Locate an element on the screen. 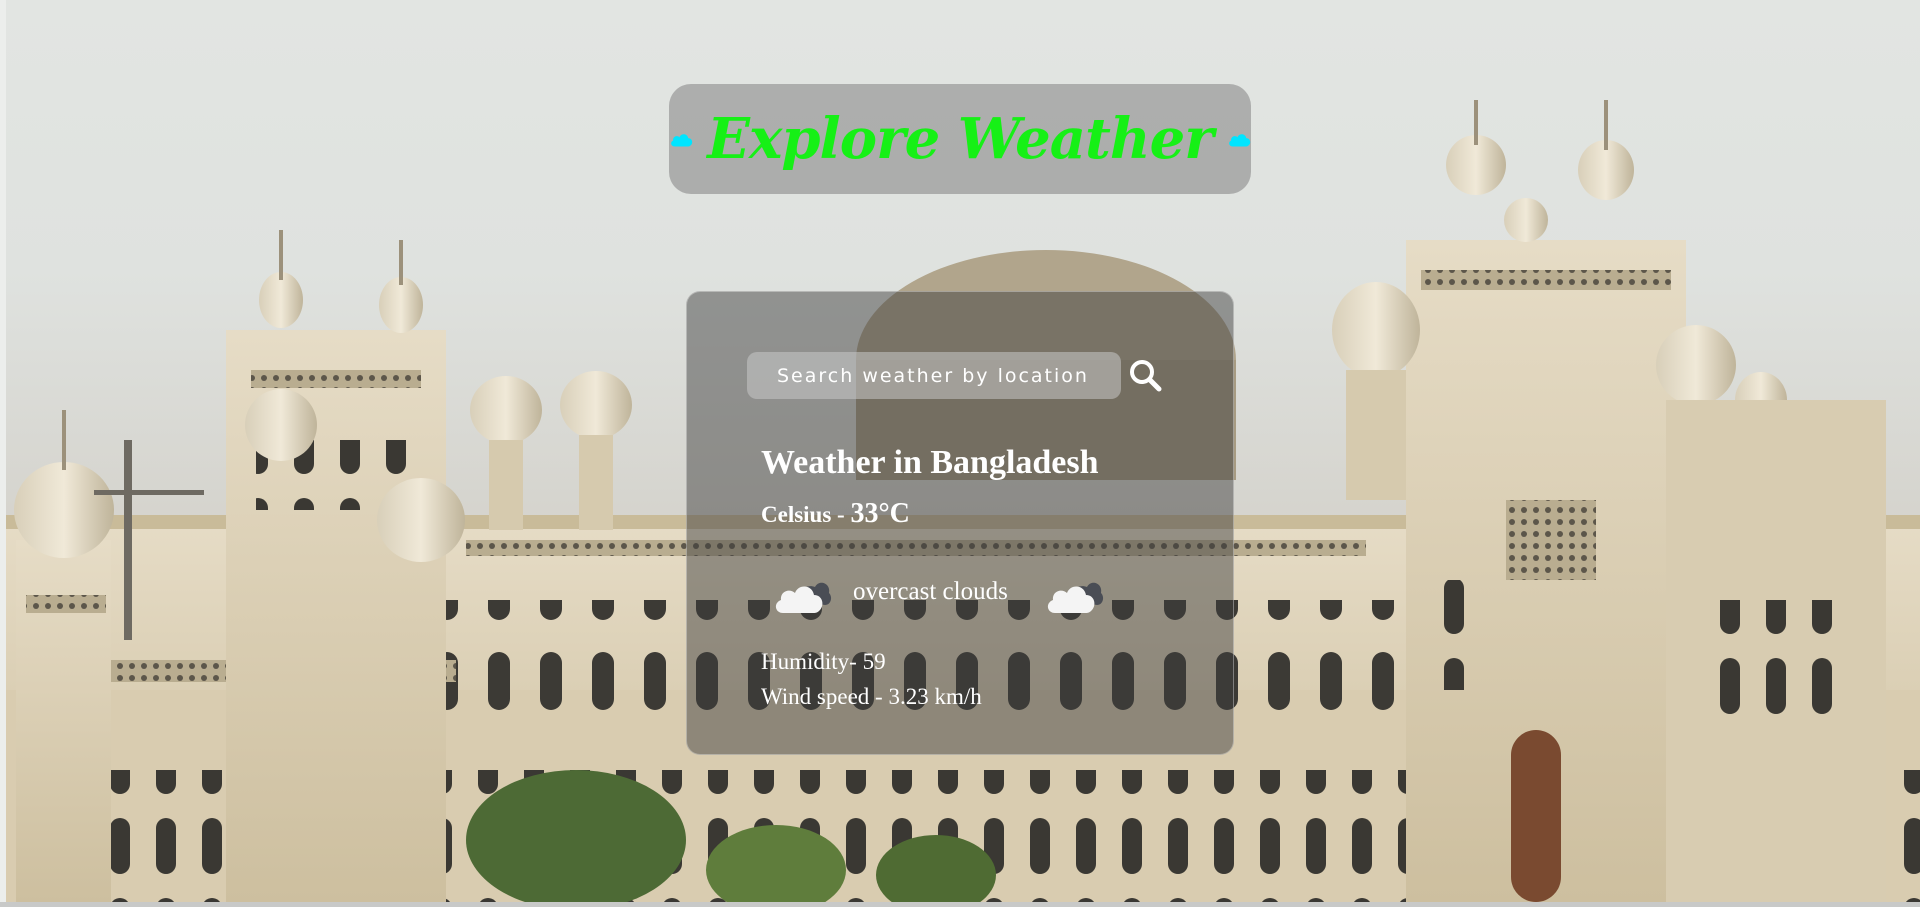 The height and width of the screenshot is (907, 1920). humidity: Humidity- 59 is located at coordinates (823, 661).